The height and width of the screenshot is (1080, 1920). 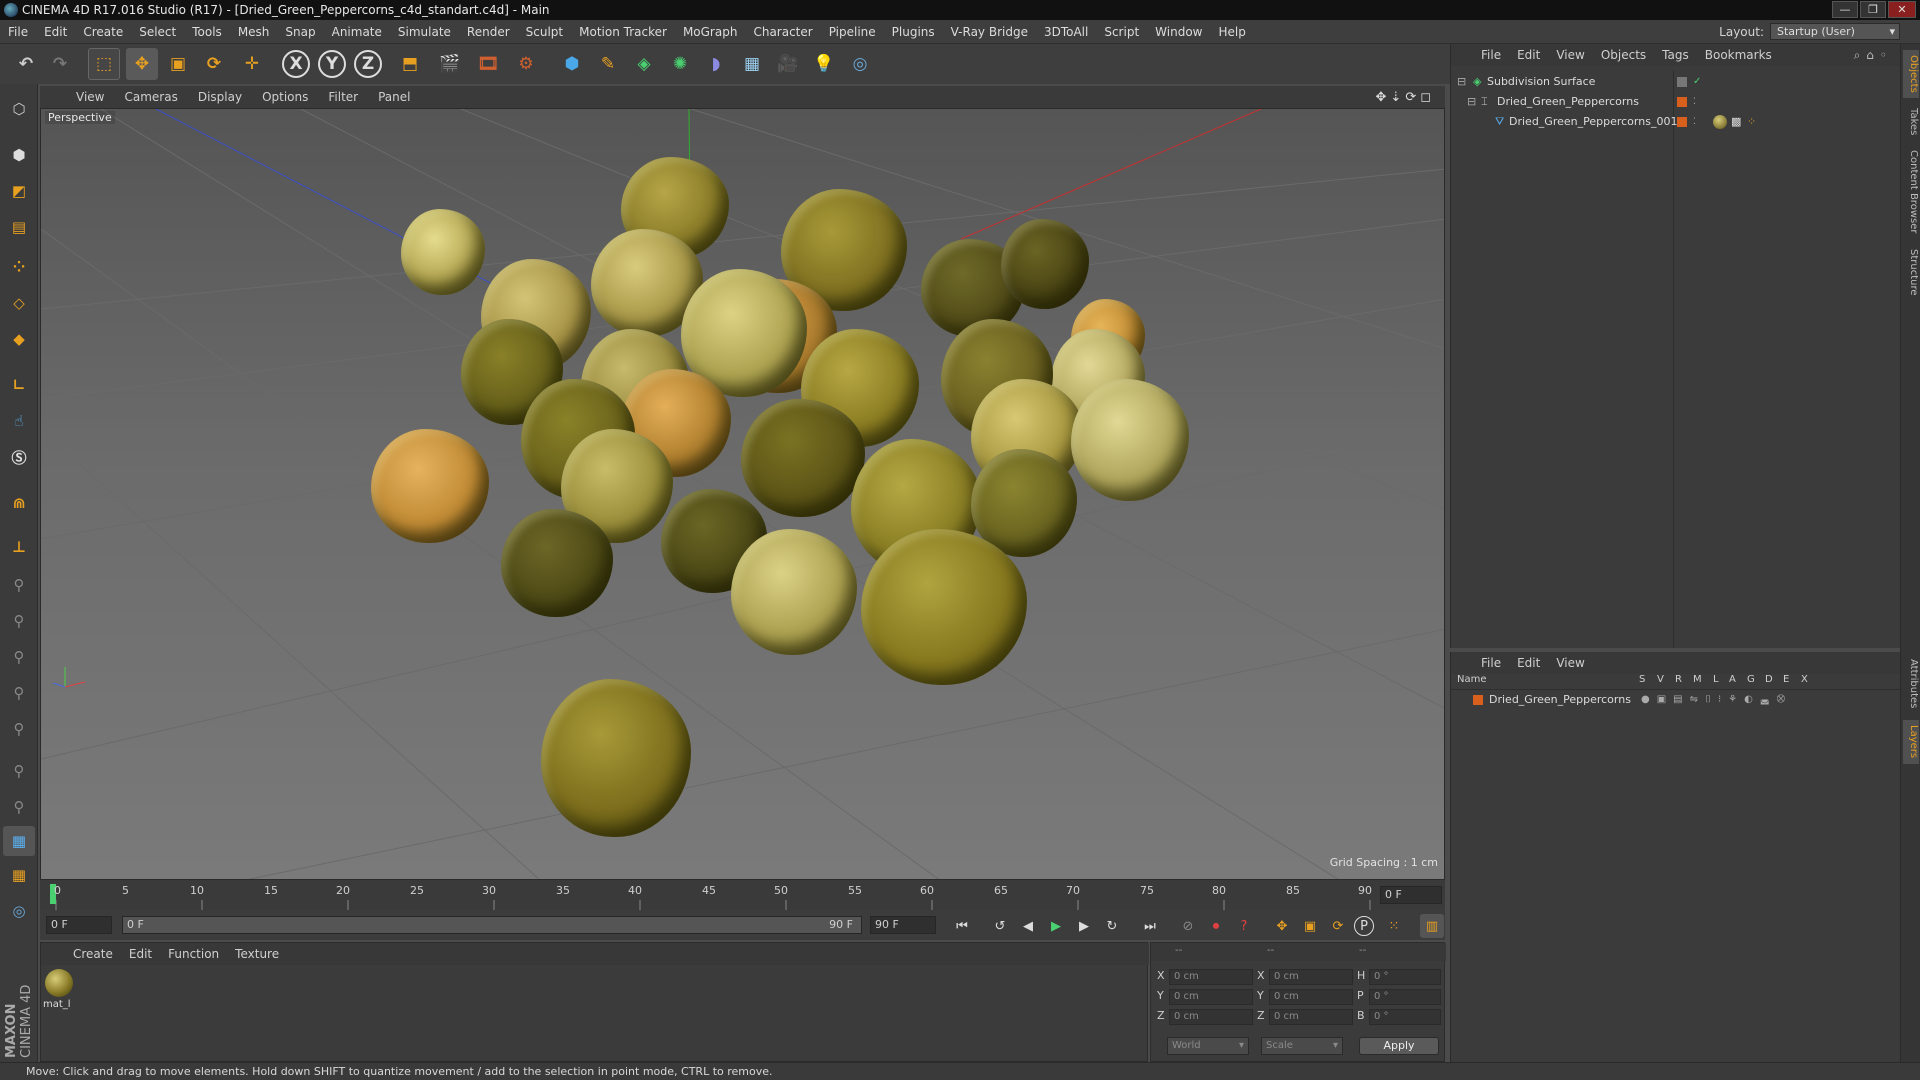 What do you see at coordinates (860, 64) in the screenshot?
I see `python-icon: ◎` at bounding box center [860, 64].